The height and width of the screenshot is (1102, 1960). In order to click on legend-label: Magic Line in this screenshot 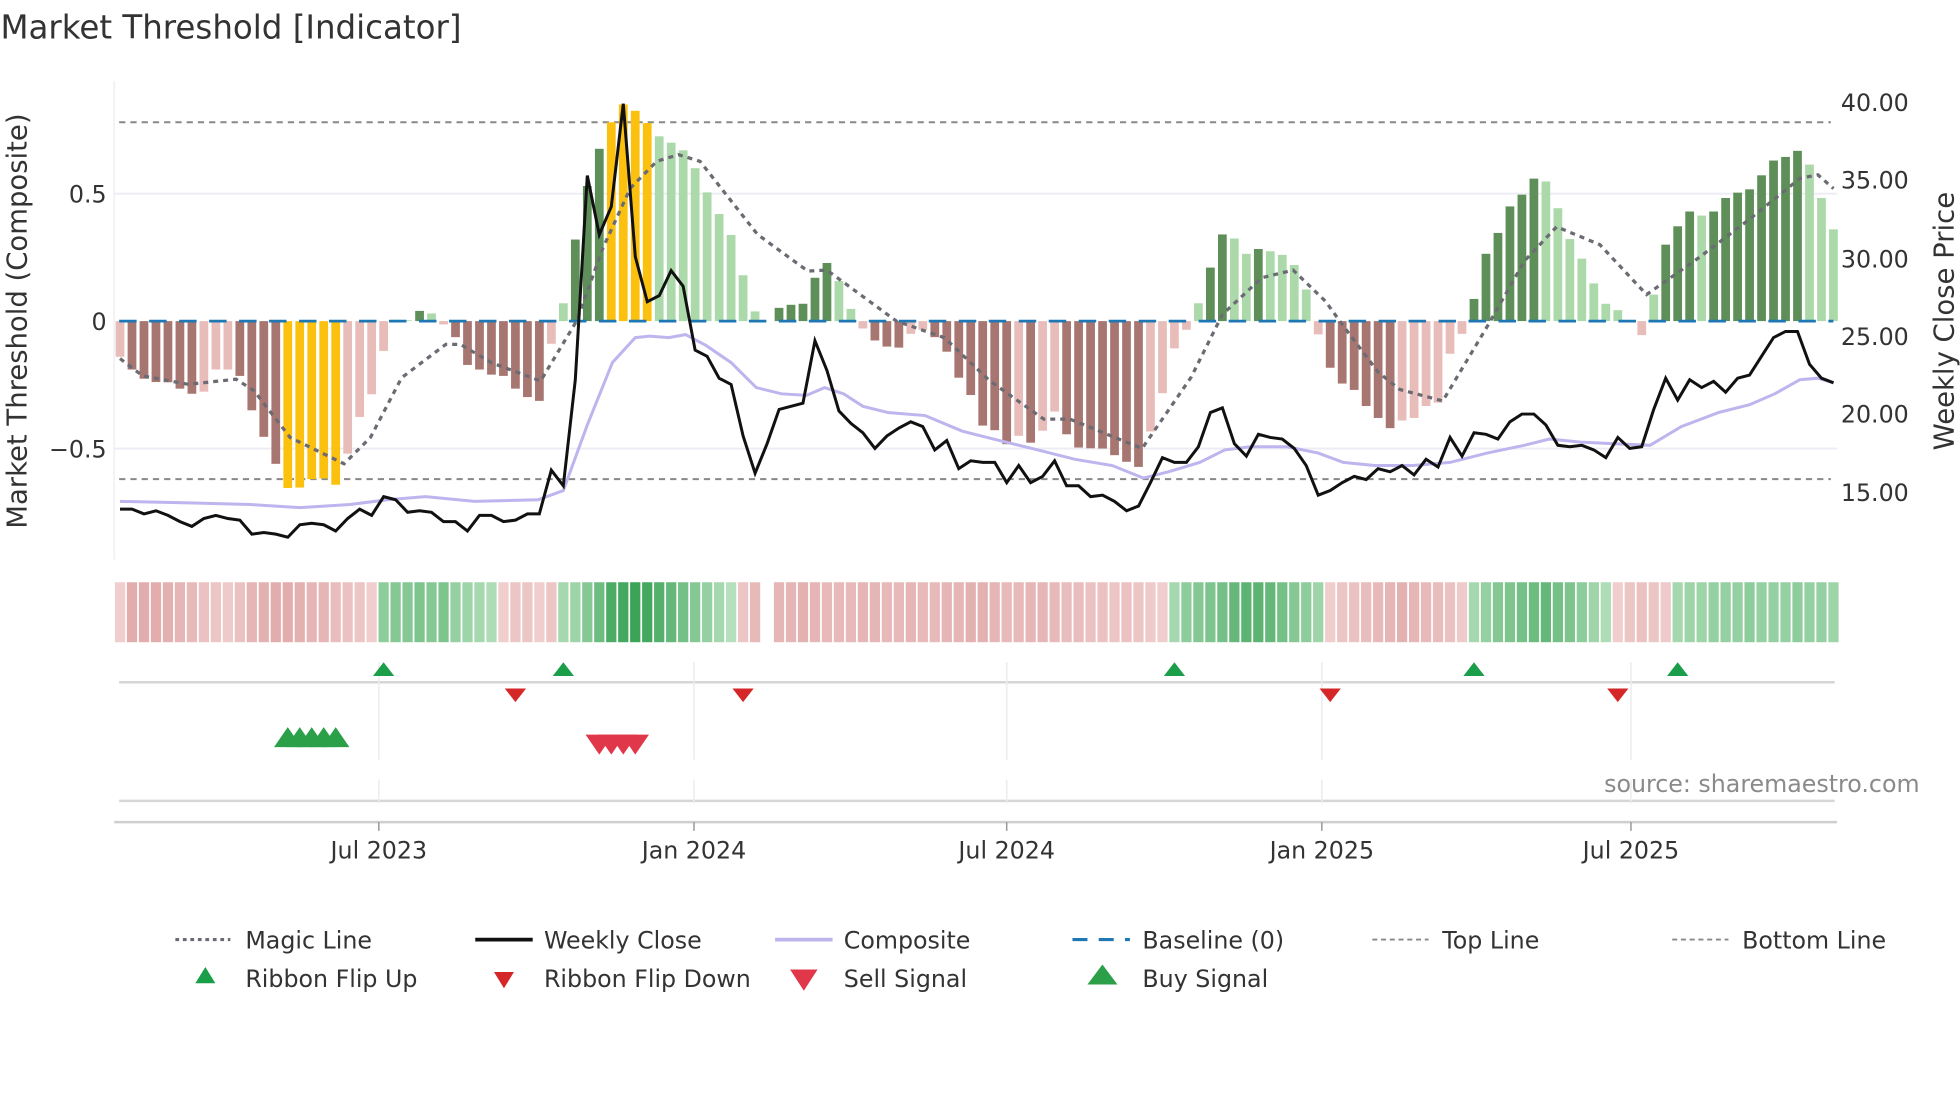, I will do `click(308, 940)`.